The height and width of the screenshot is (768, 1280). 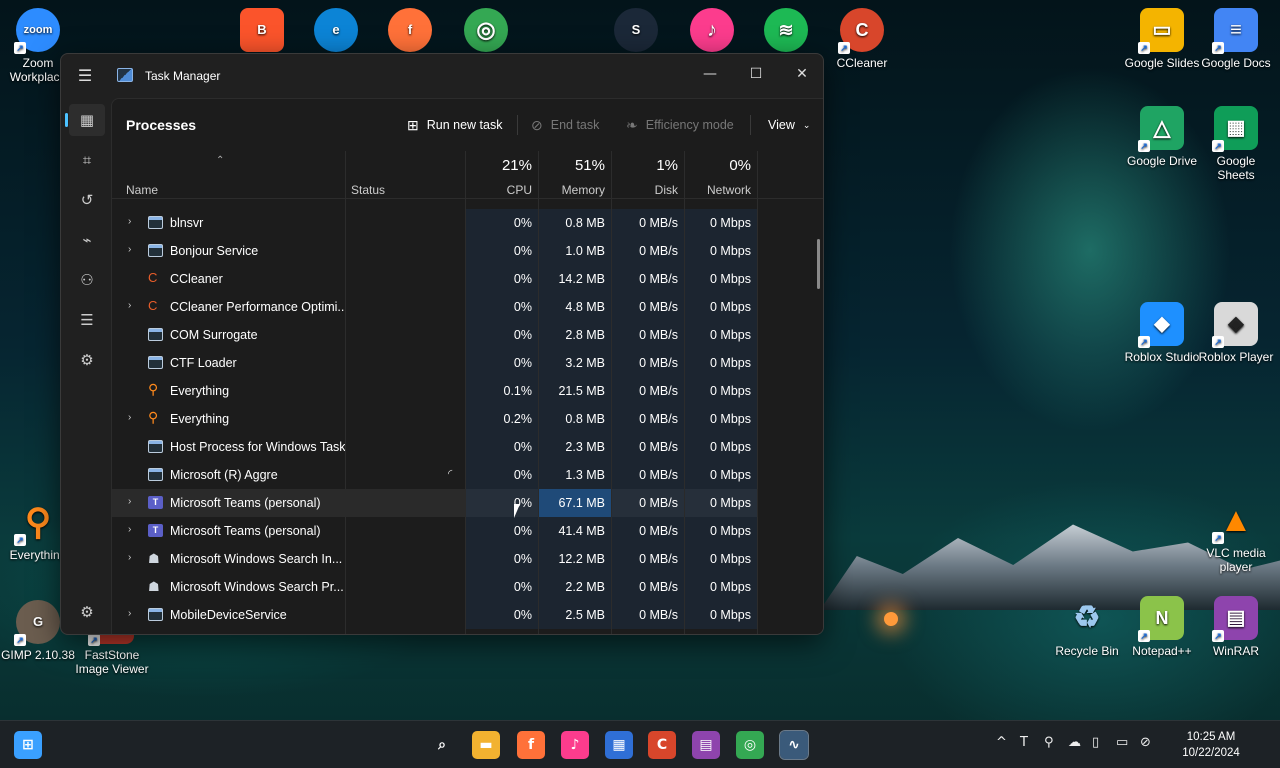 What do you see at coordinates (1074, 742) in the screenshot?
I see `onedrive-icon: ☁` at bounding box center [1074, 742].